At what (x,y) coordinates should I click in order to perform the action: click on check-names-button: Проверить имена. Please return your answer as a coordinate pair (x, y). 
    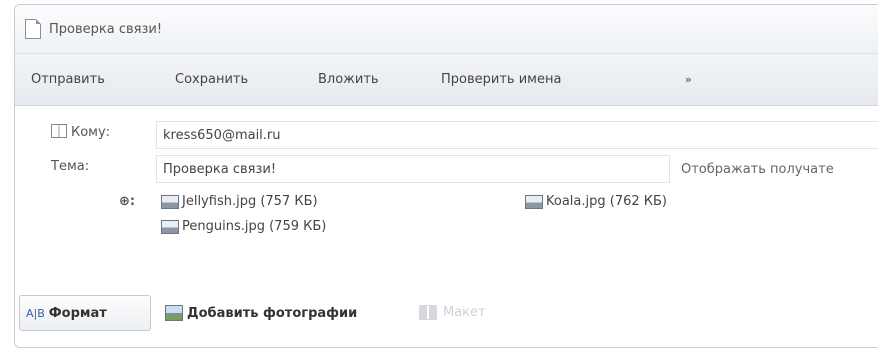
    Looking at the image, I should click on (501, 79).